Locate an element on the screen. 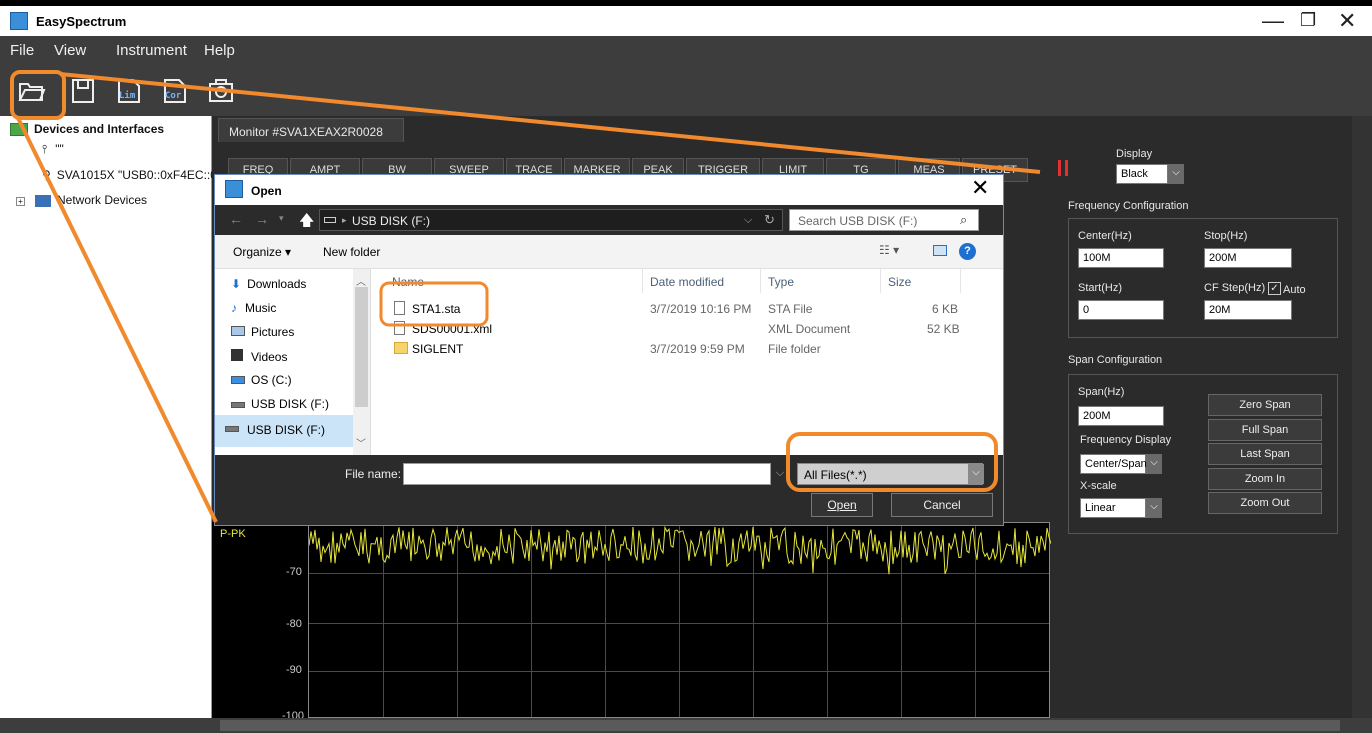 This screenshot has width=1372, height=733. file-name: STA1.sta is located at coordinates (436, 309).